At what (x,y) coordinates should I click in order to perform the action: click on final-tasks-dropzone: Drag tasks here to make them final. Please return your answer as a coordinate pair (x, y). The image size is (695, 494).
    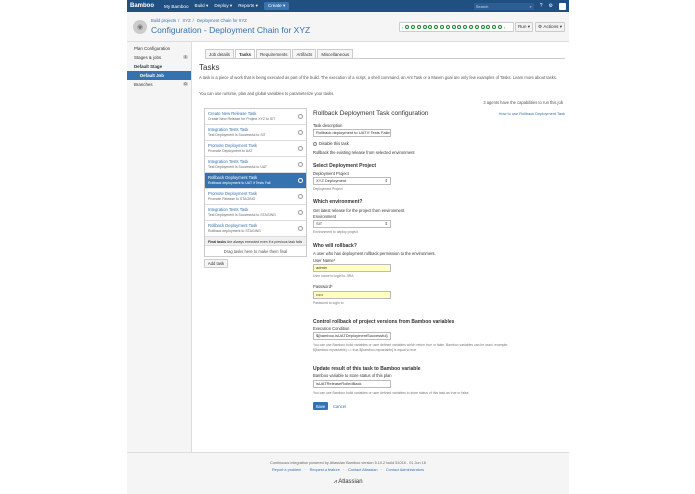
    Looking at the image, I should click on (255, 251).